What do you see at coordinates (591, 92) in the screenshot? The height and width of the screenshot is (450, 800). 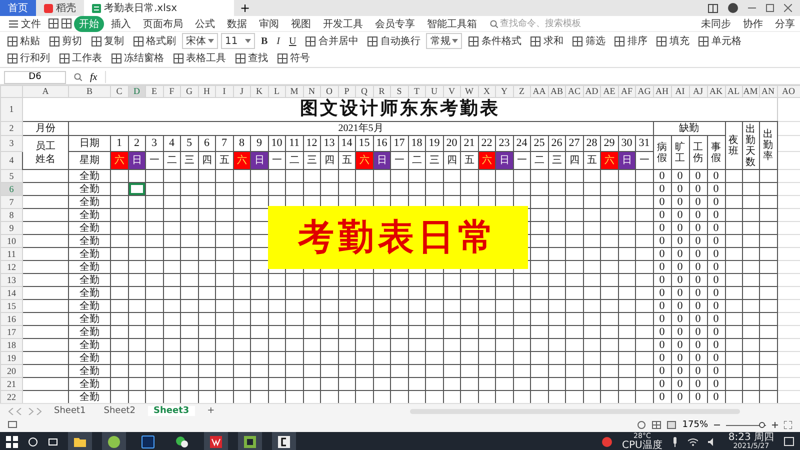 I see `column-header: AD` at bounding box center [591, 92].